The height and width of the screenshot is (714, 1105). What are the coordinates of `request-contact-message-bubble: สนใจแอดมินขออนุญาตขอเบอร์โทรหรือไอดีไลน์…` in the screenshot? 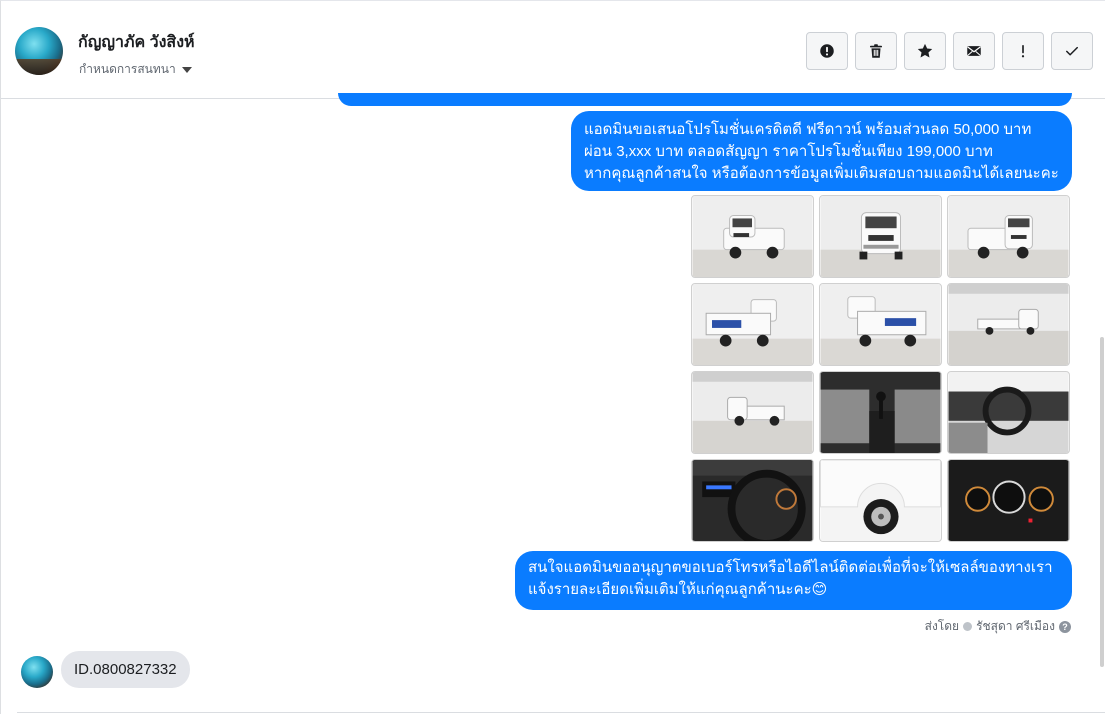 It's located at (793, 580).